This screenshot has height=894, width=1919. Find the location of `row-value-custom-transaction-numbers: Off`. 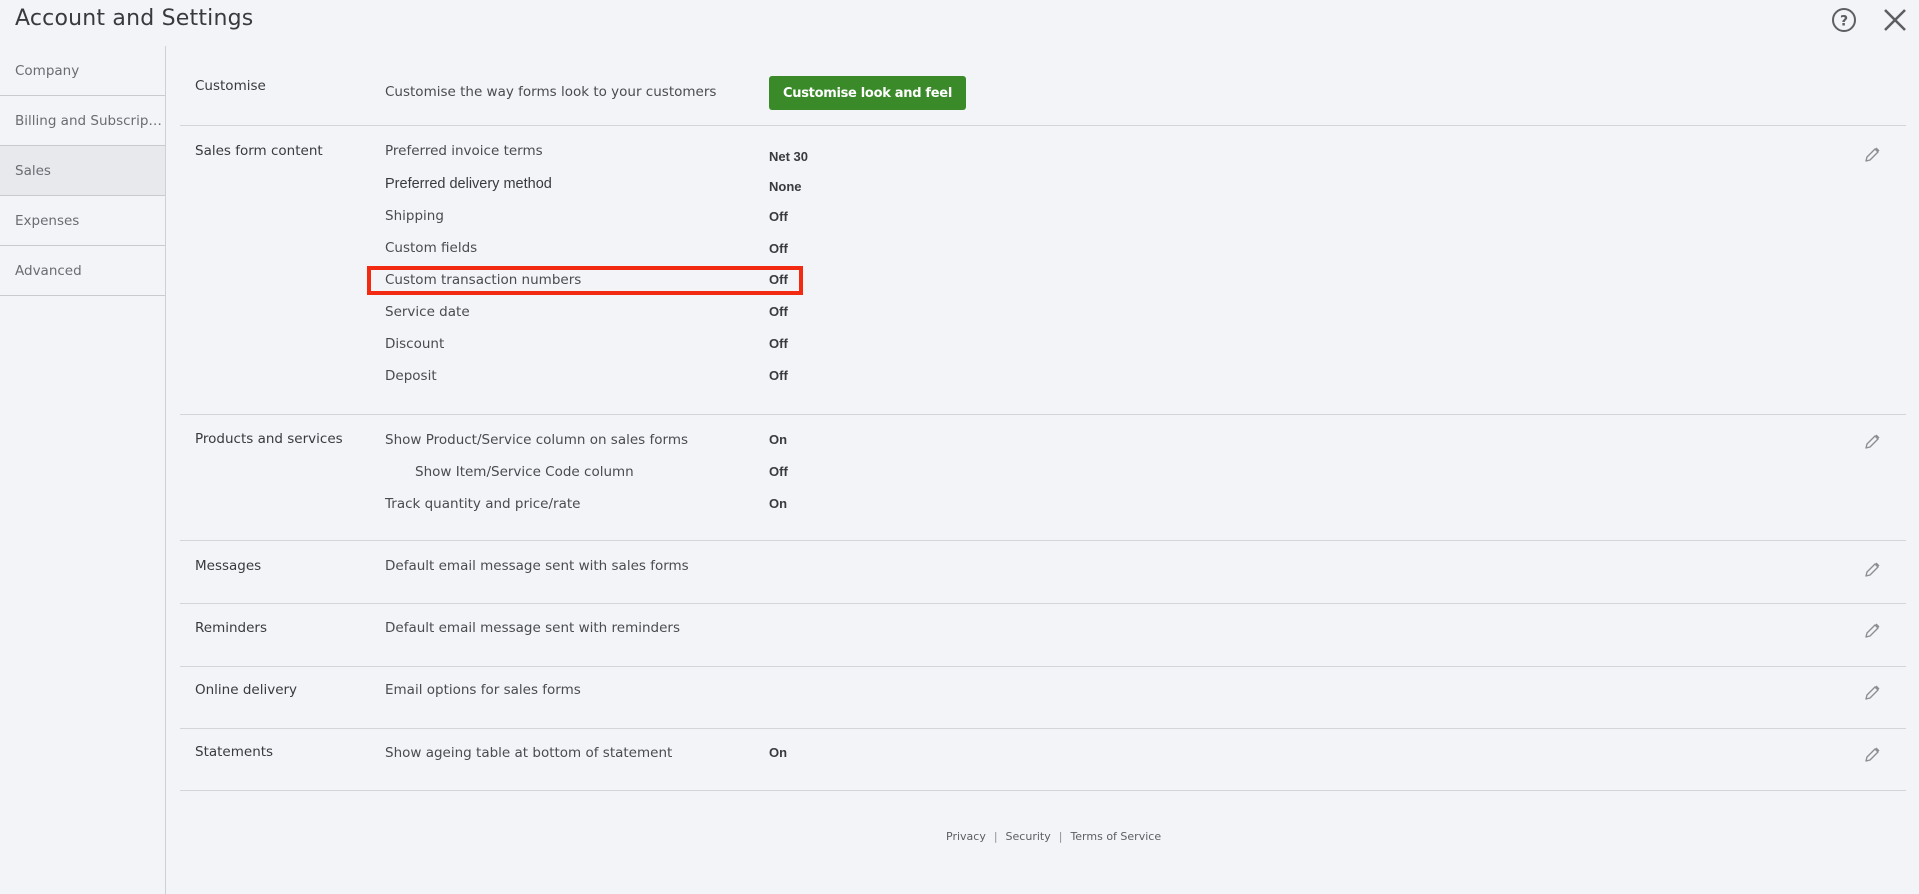

row-value-custom-transaction-numbers: Off is located at coordinates (778, 279).